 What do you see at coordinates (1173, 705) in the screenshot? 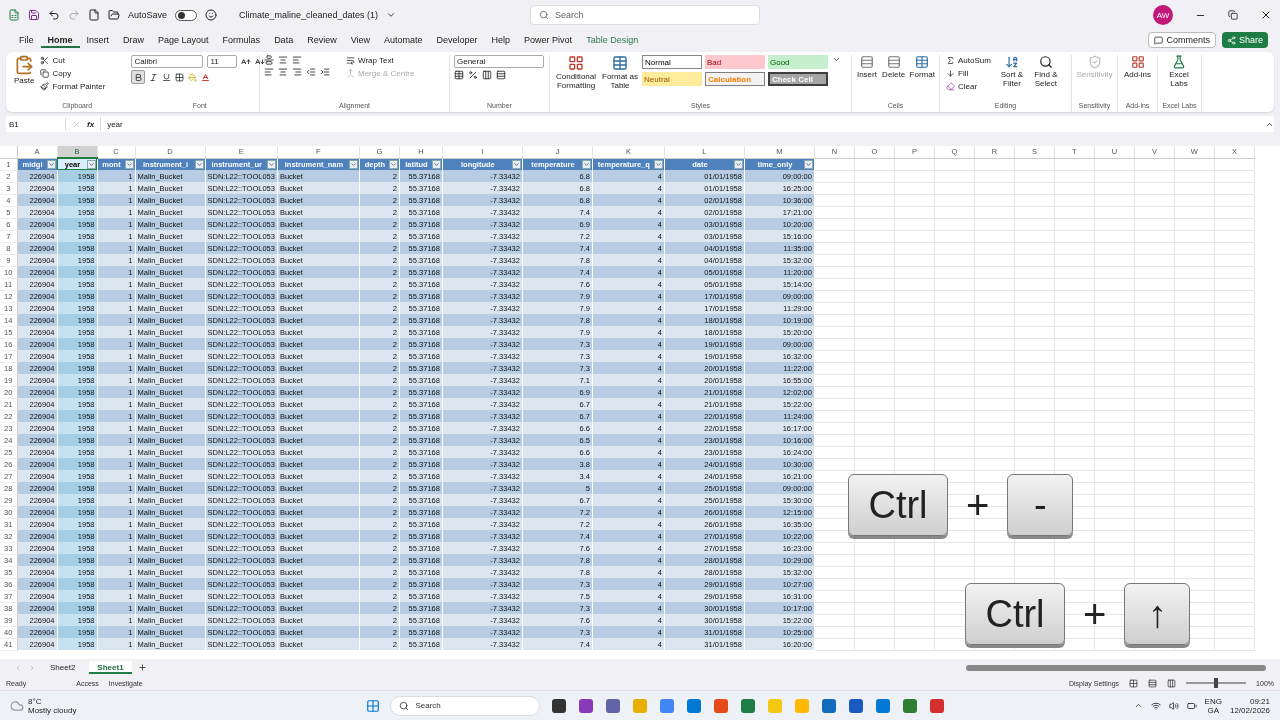
I see `speaker-icon` at bounding box center [1173, 705].